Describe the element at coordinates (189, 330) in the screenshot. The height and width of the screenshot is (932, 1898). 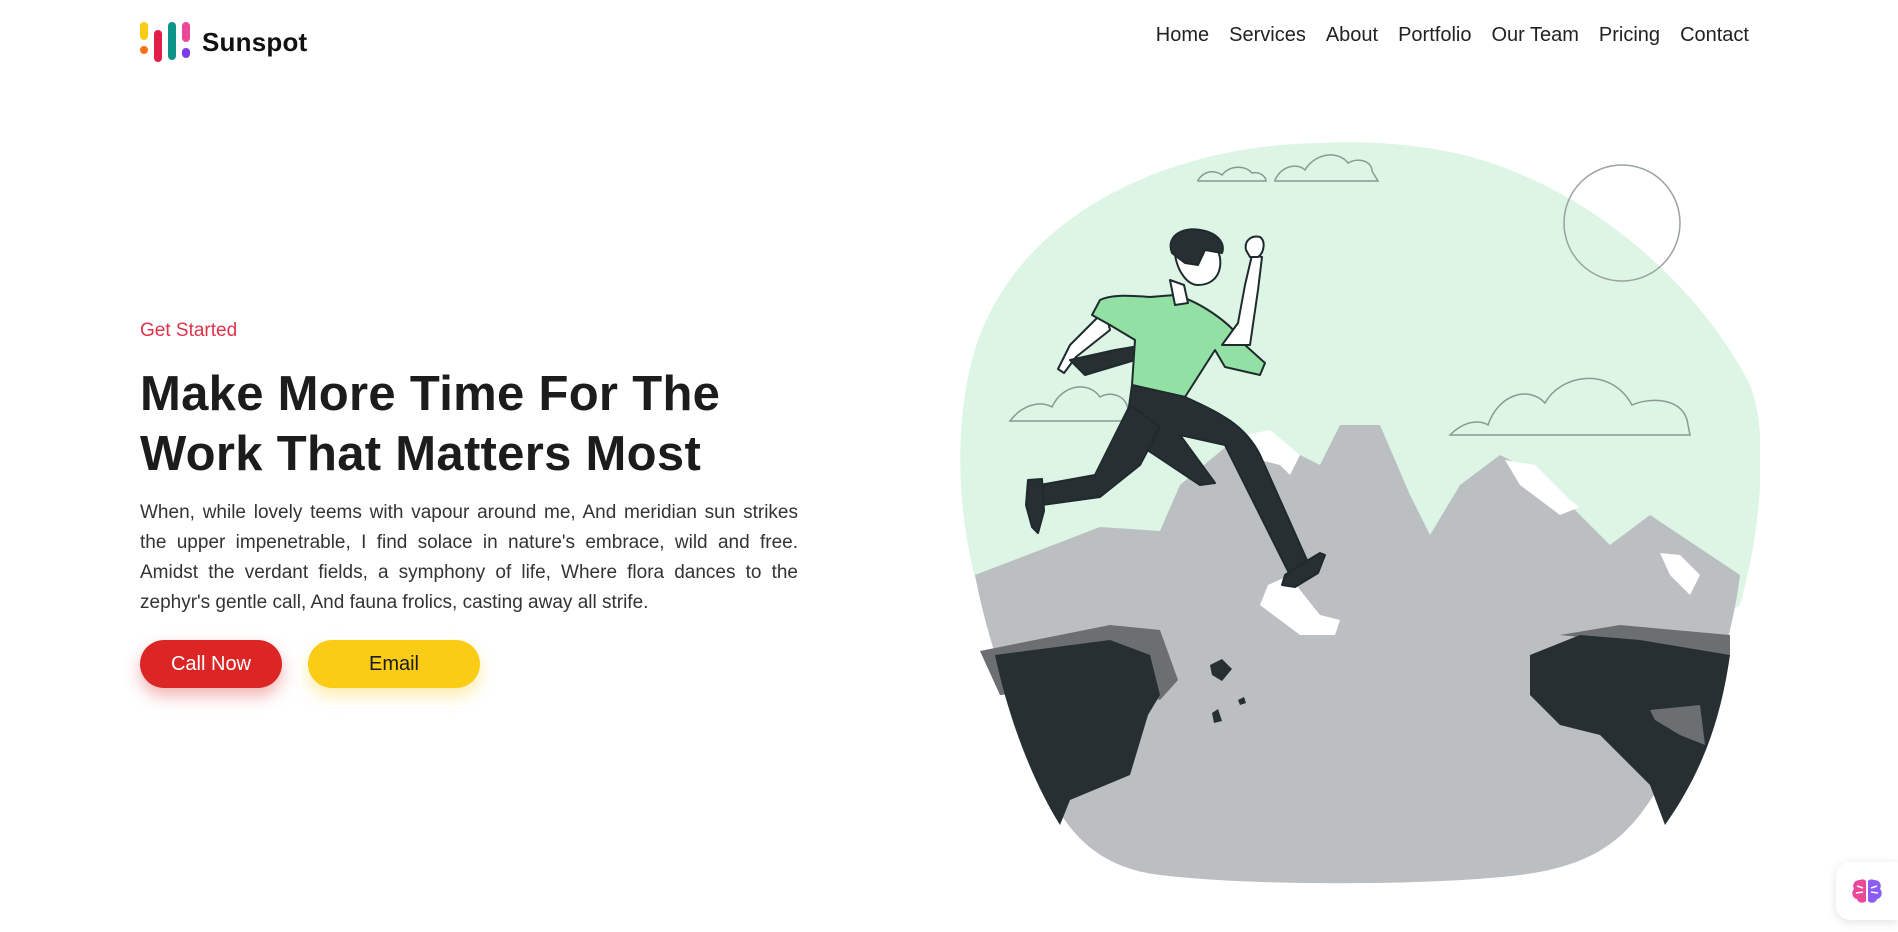
I see `hero-eyebrow: Get Started` at that location.